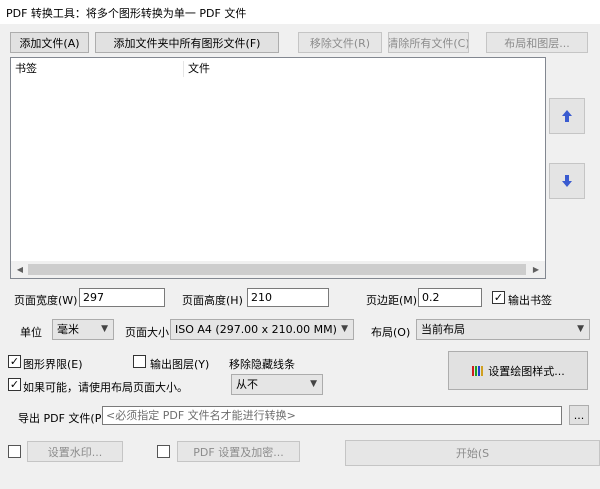 This screenshot has width=600, height=489. Describe the element at coordinates (498, 297) in the screenshot. I see `output-bookmarks-checkbox: ✓` at that location.